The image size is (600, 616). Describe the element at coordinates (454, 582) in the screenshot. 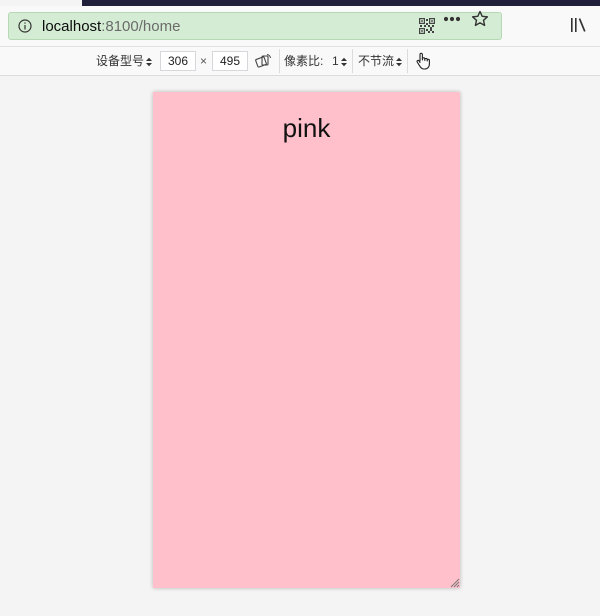

I see `resize-handle-icon` at that location.